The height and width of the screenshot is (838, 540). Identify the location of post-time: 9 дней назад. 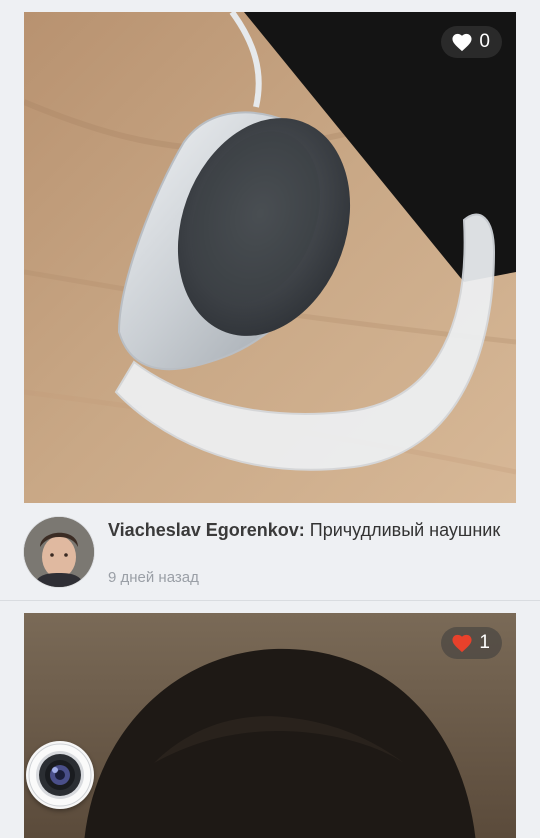
(153, 577).